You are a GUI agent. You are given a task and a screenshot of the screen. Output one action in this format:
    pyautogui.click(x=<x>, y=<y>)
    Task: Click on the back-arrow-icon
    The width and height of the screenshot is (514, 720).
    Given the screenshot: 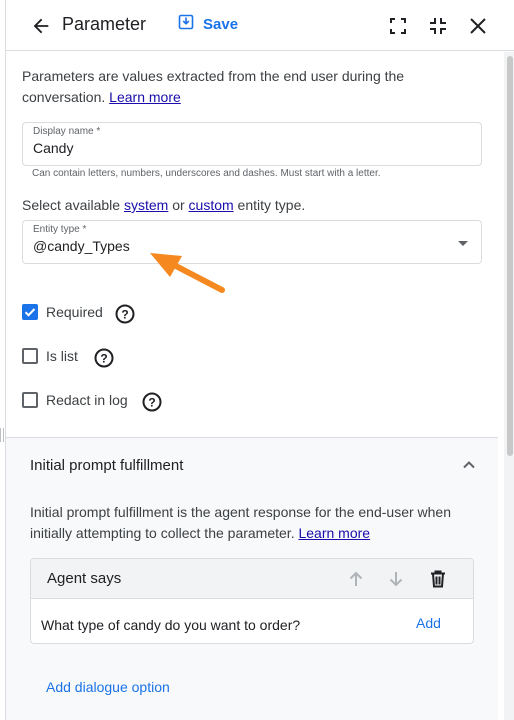 What is the action you would take?
    pyautogui.click(x=41, y=26)
    